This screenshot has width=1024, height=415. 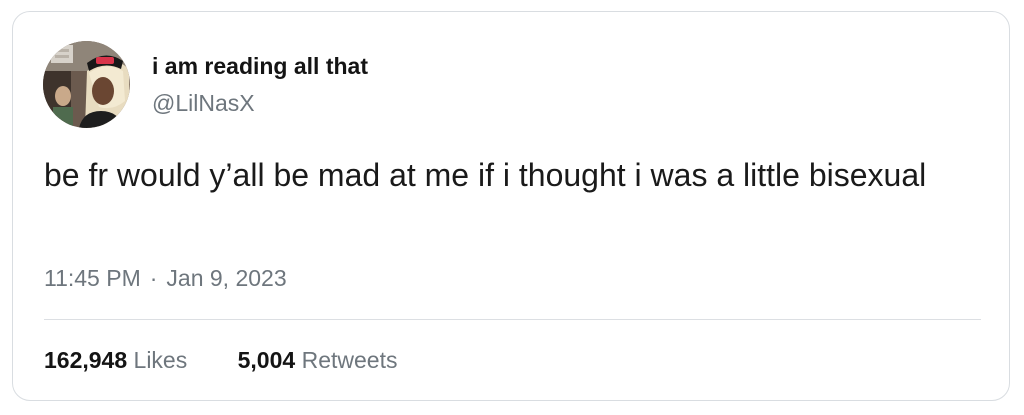 I want to click on retweets-stat: 5,004 Retweets, so click(x=318, y=360).